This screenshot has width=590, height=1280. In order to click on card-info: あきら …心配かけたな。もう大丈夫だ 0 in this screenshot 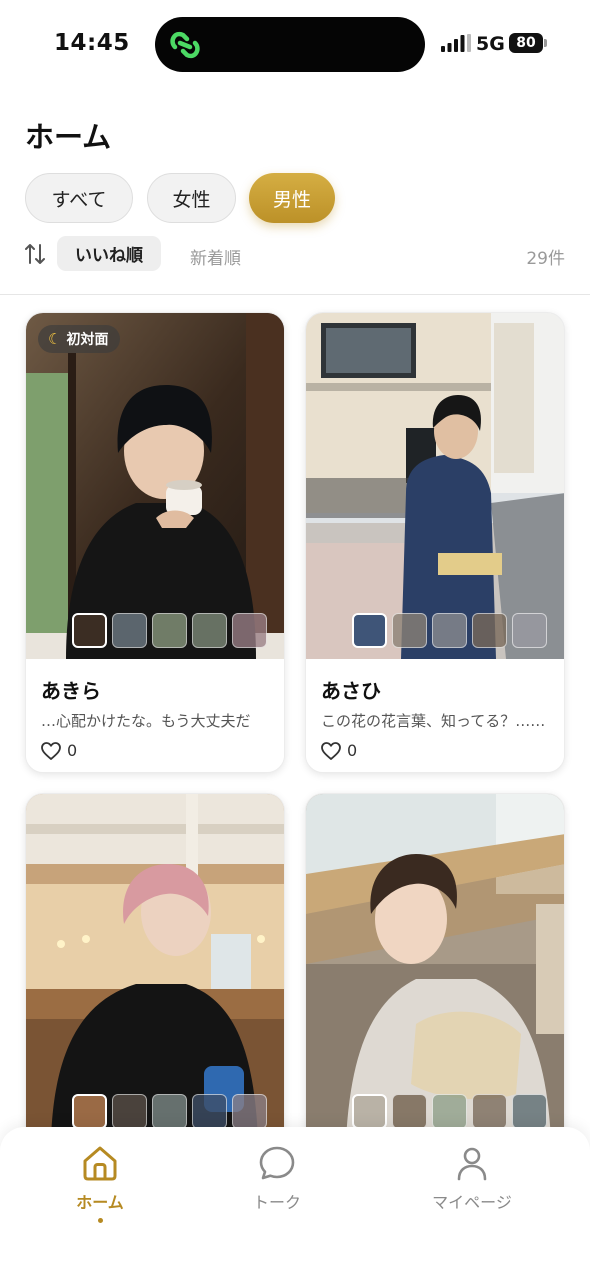, I will do `click(155, 715)`.